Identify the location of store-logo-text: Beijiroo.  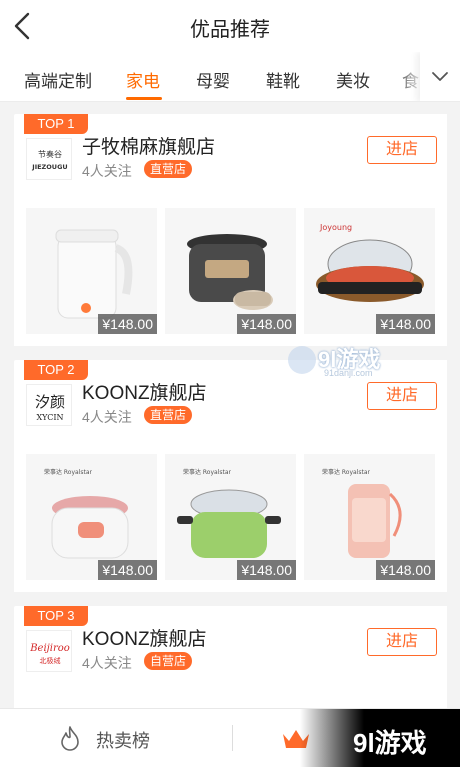
(49, 648).